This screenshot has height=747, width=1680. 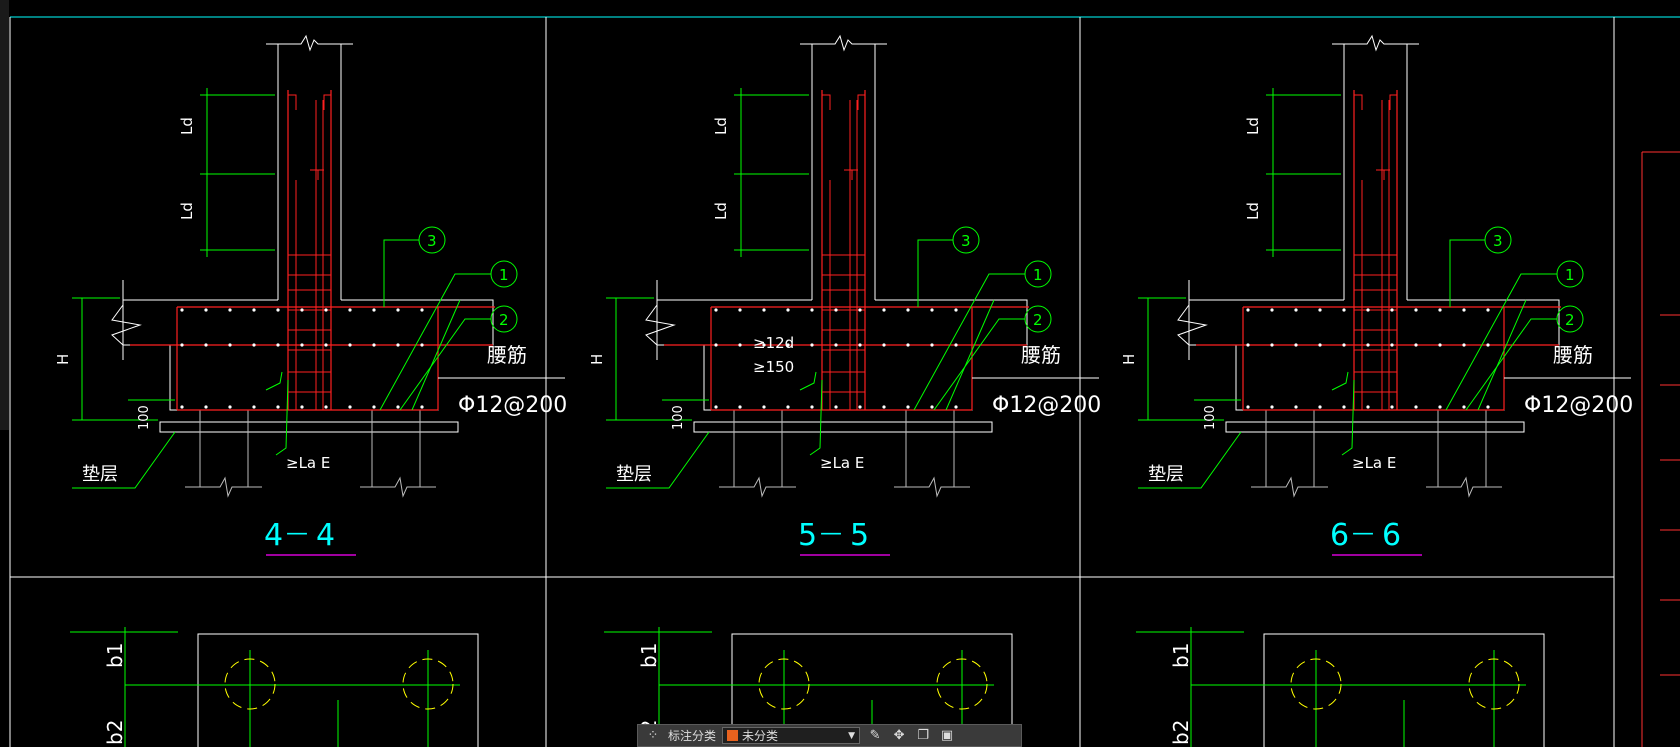 I want to click on height-label: H, so click(x=63, y=359).